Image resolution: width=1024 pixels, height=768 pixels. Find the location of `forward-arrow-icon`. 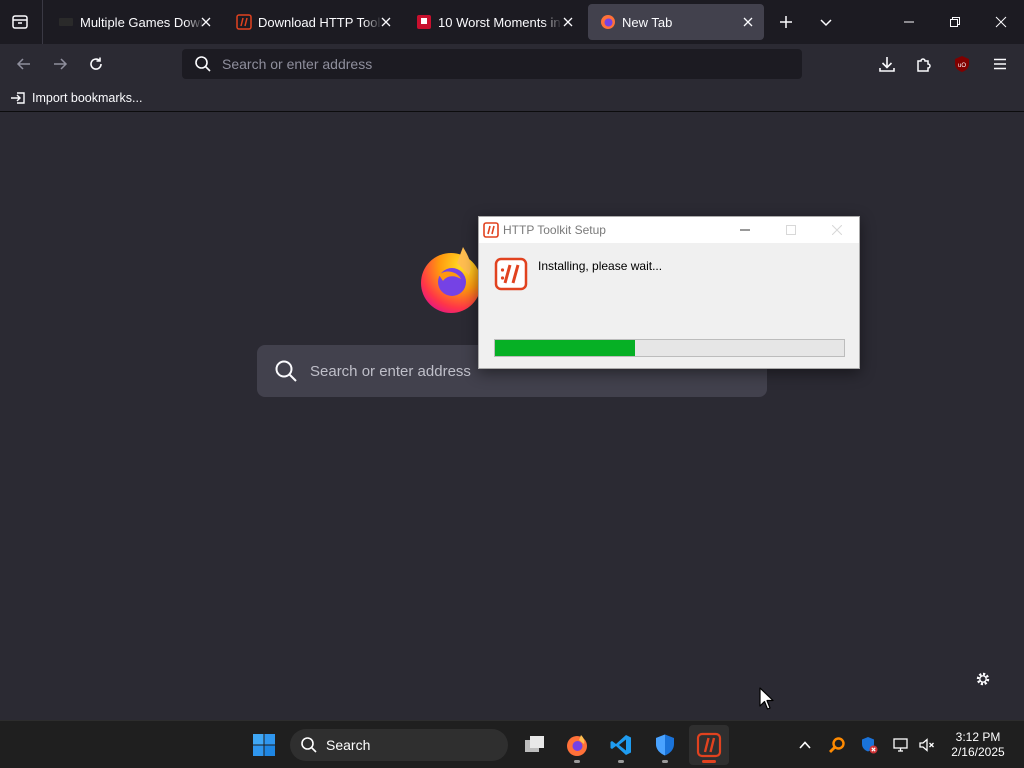

forward-arrow-icon is located at coordinates (61, 64).